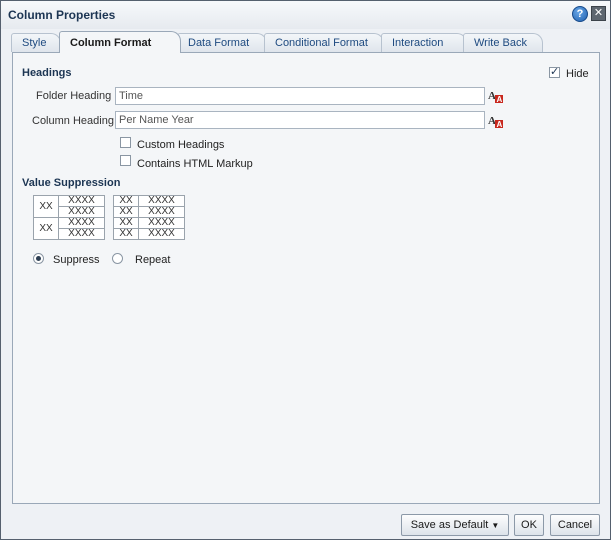  Describe the element at coordinates (324, 42) in the screenshot. I see `tab-conditional-format: Conditional Format` at that location.